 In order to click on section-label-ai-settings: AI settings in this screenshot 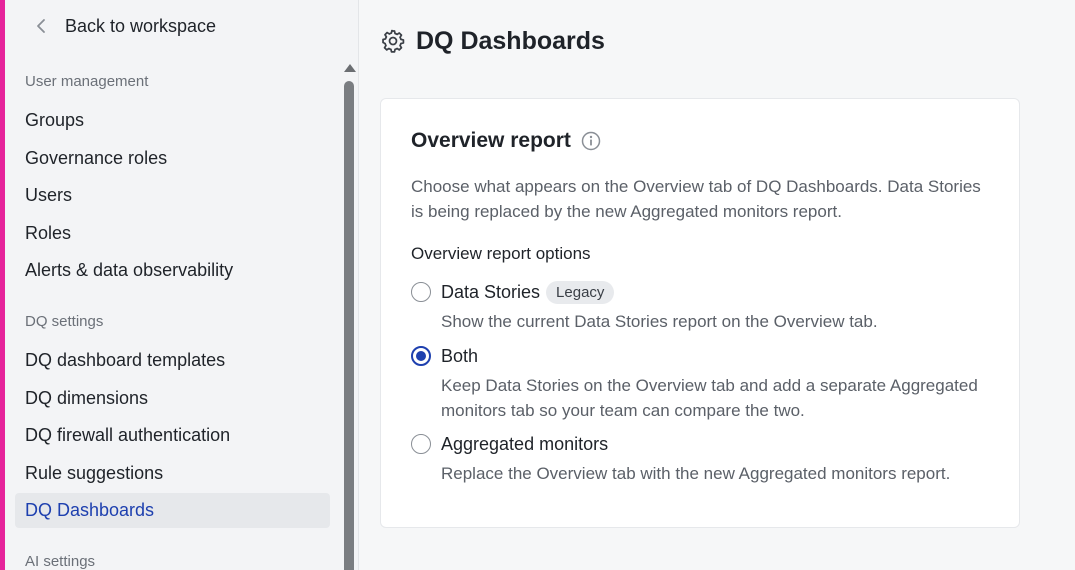, I will do `click(60, 561)`.